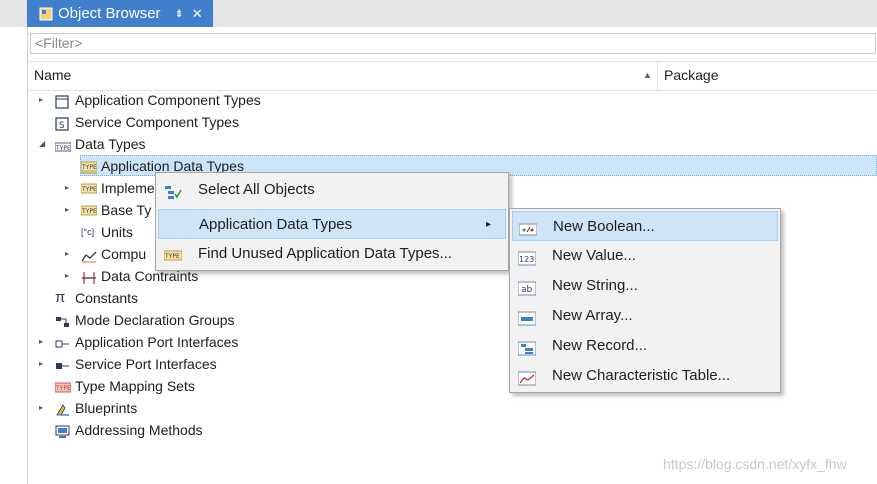 The height and width of the screenshot is (484, 877). What do you see at coordinates (452, 76) in the screenshot?
I see `column-header: Name ▲ Package` at bounding box center [452, 76].